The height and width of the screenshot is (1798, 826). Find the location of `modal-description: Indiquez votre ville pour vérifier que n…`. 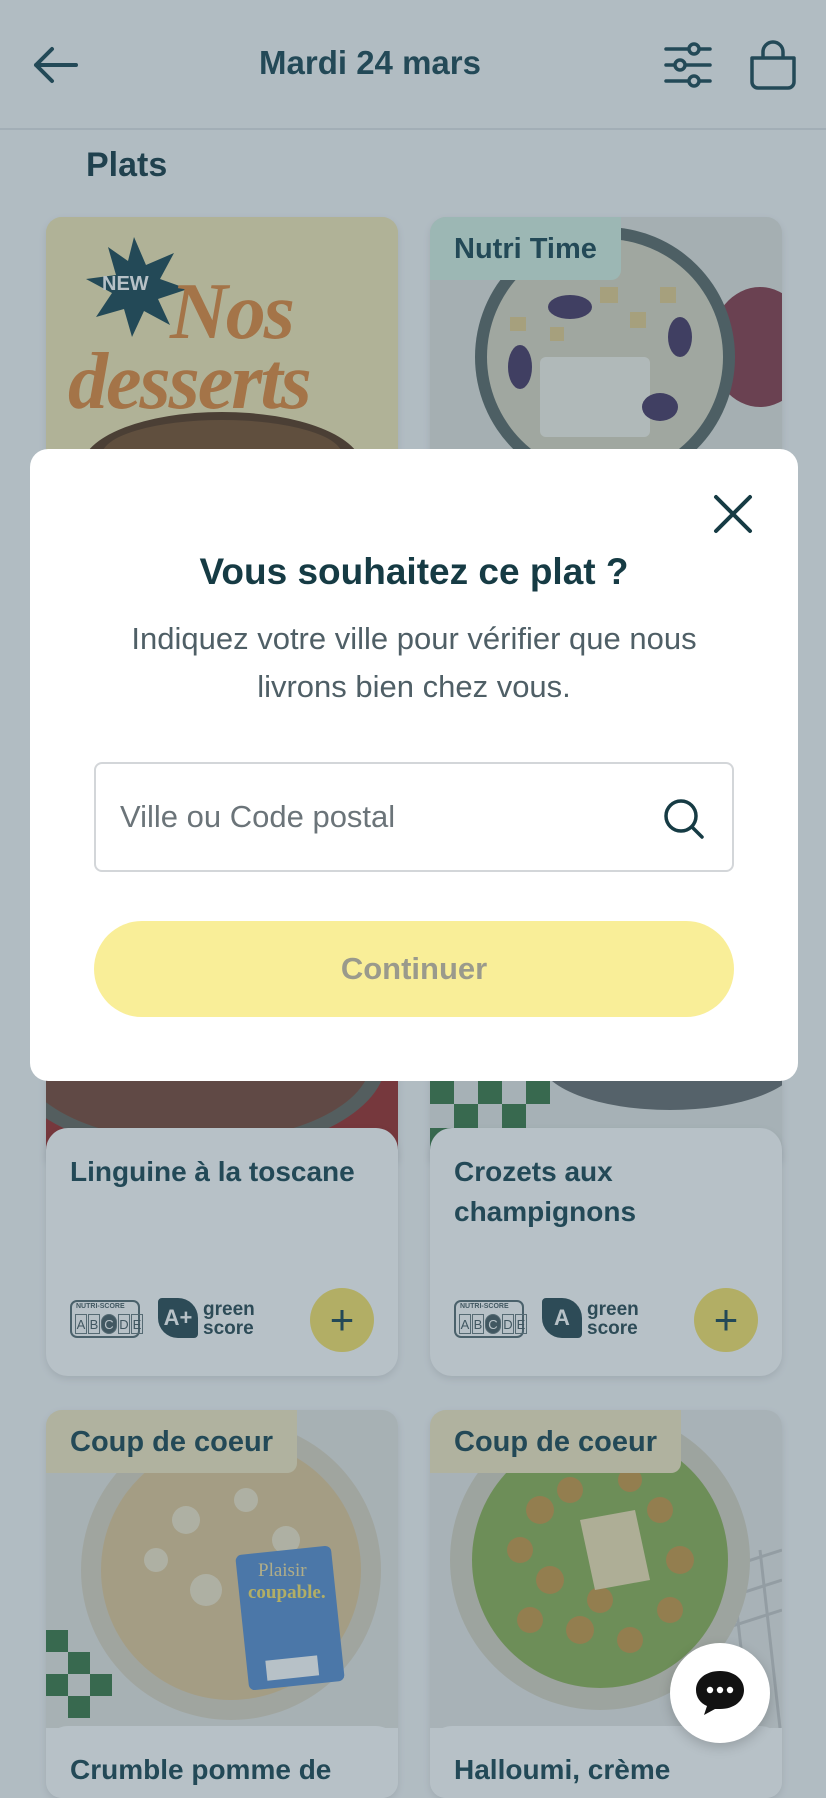

modal-description: Indiquez votre ville pour vérifier que n… is located at coordinates (414, 662).